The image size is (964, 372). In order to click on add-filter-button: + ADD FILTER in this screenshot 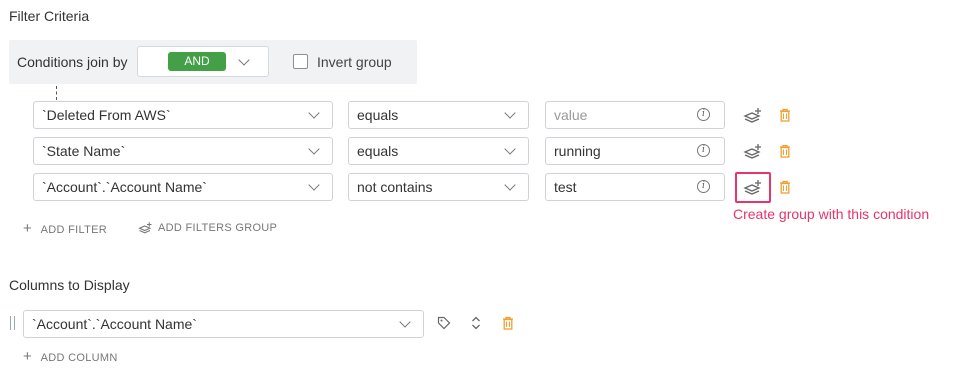, I will do `click(65, 228)`.